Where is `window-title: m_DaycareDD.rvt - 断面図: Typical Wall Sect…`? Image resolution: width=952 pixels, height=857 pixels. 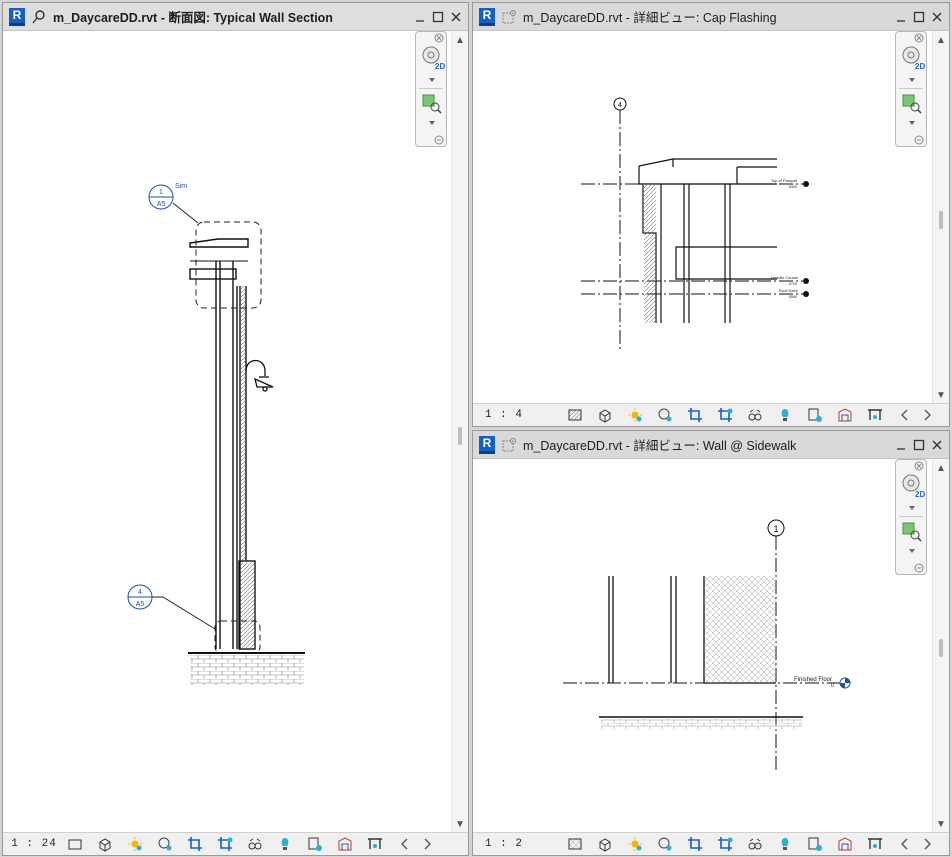
window-title: m_DaycareDD.rvt - 断面図: Typical Wall Sect… is located at coordinates (193, 18).